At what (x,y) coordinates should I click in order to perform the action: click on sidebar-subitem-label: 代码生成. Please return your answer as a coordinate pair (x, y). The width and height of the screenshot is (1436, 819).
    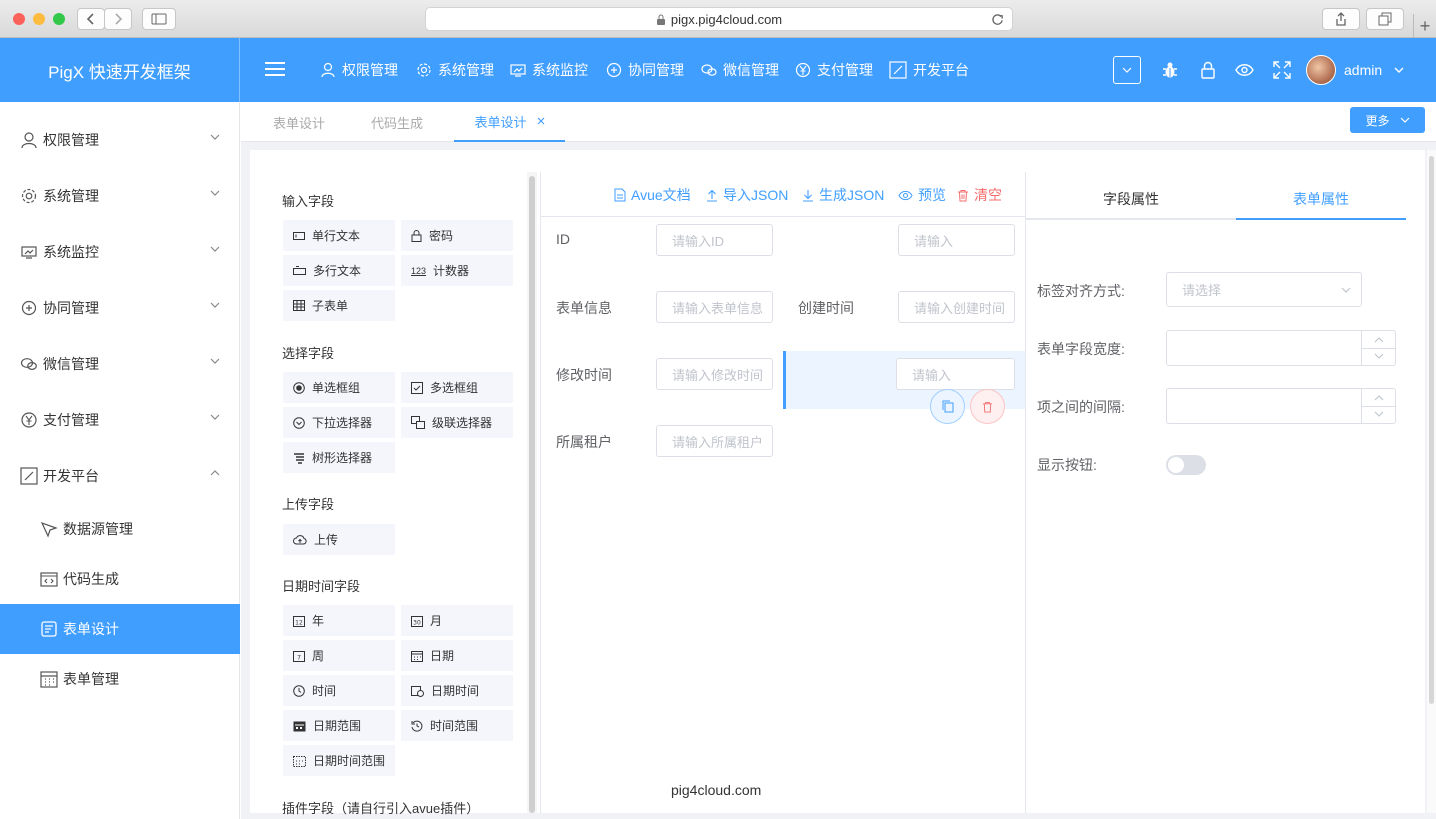
    Looking at the image, I should click on (91, 579).